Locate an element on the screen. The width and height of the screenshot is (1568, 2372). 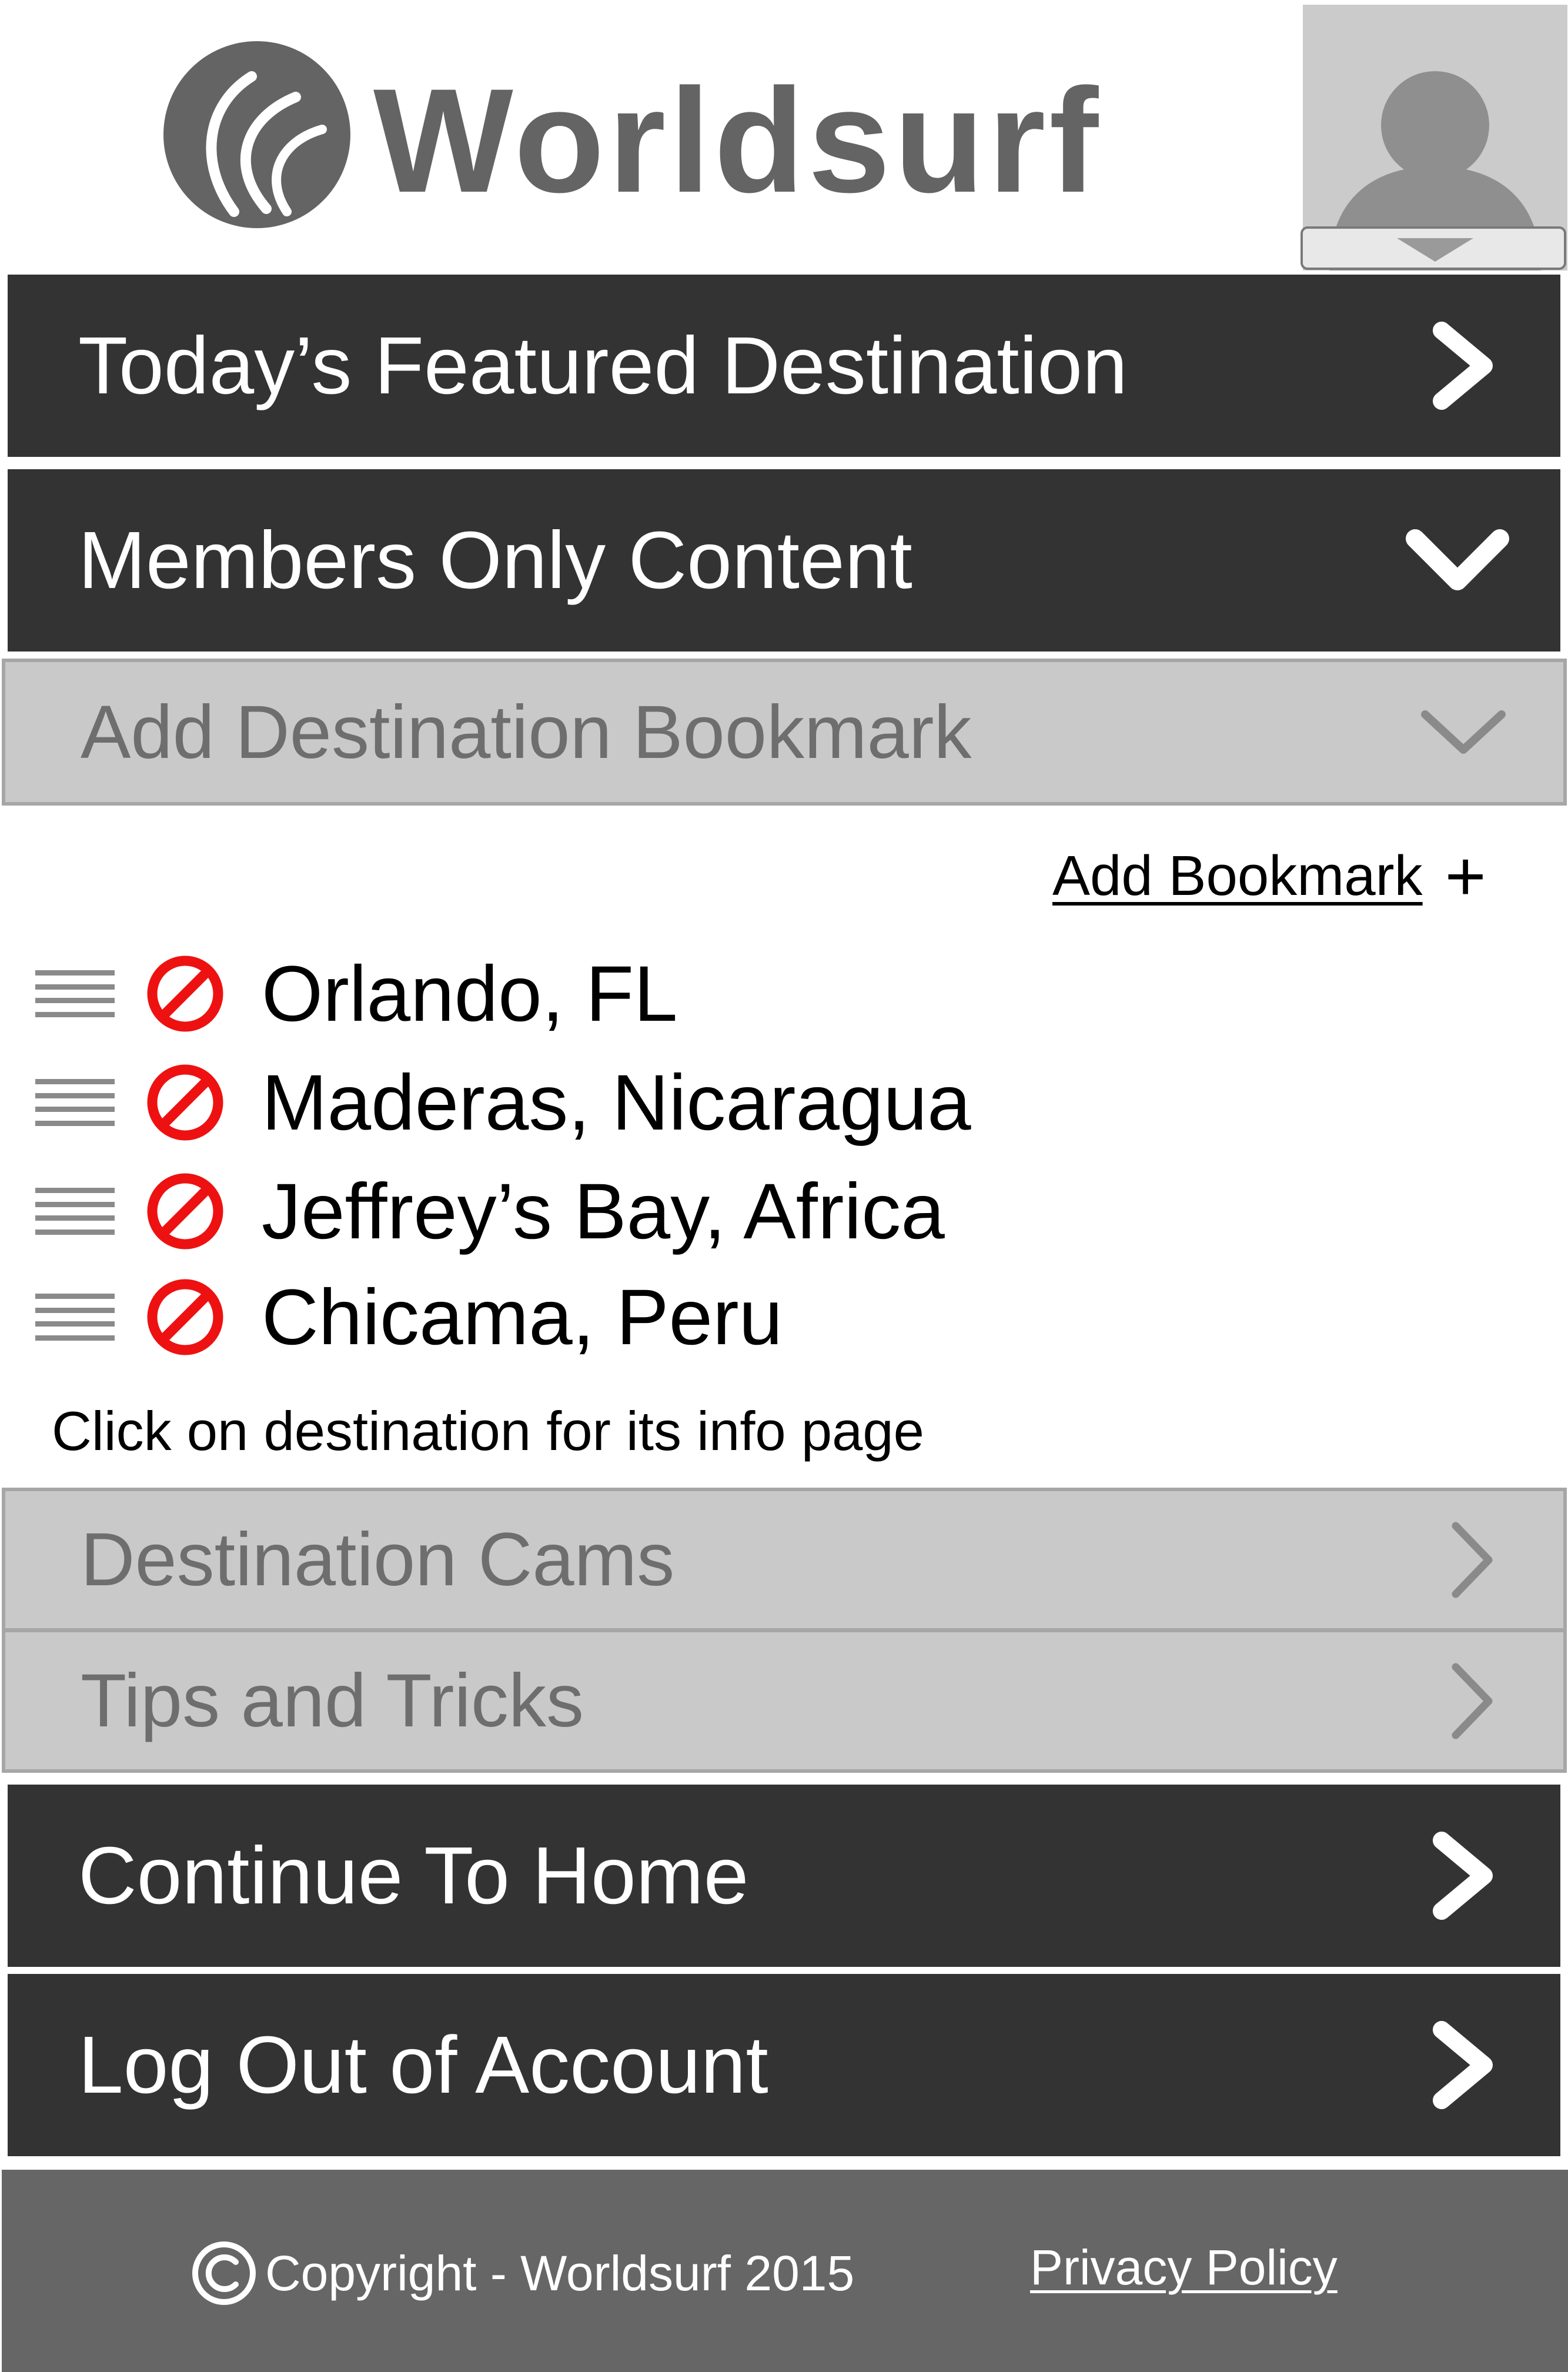
featured-destination-label: Today’s Featured Destination is located at coordinates (603, 365).